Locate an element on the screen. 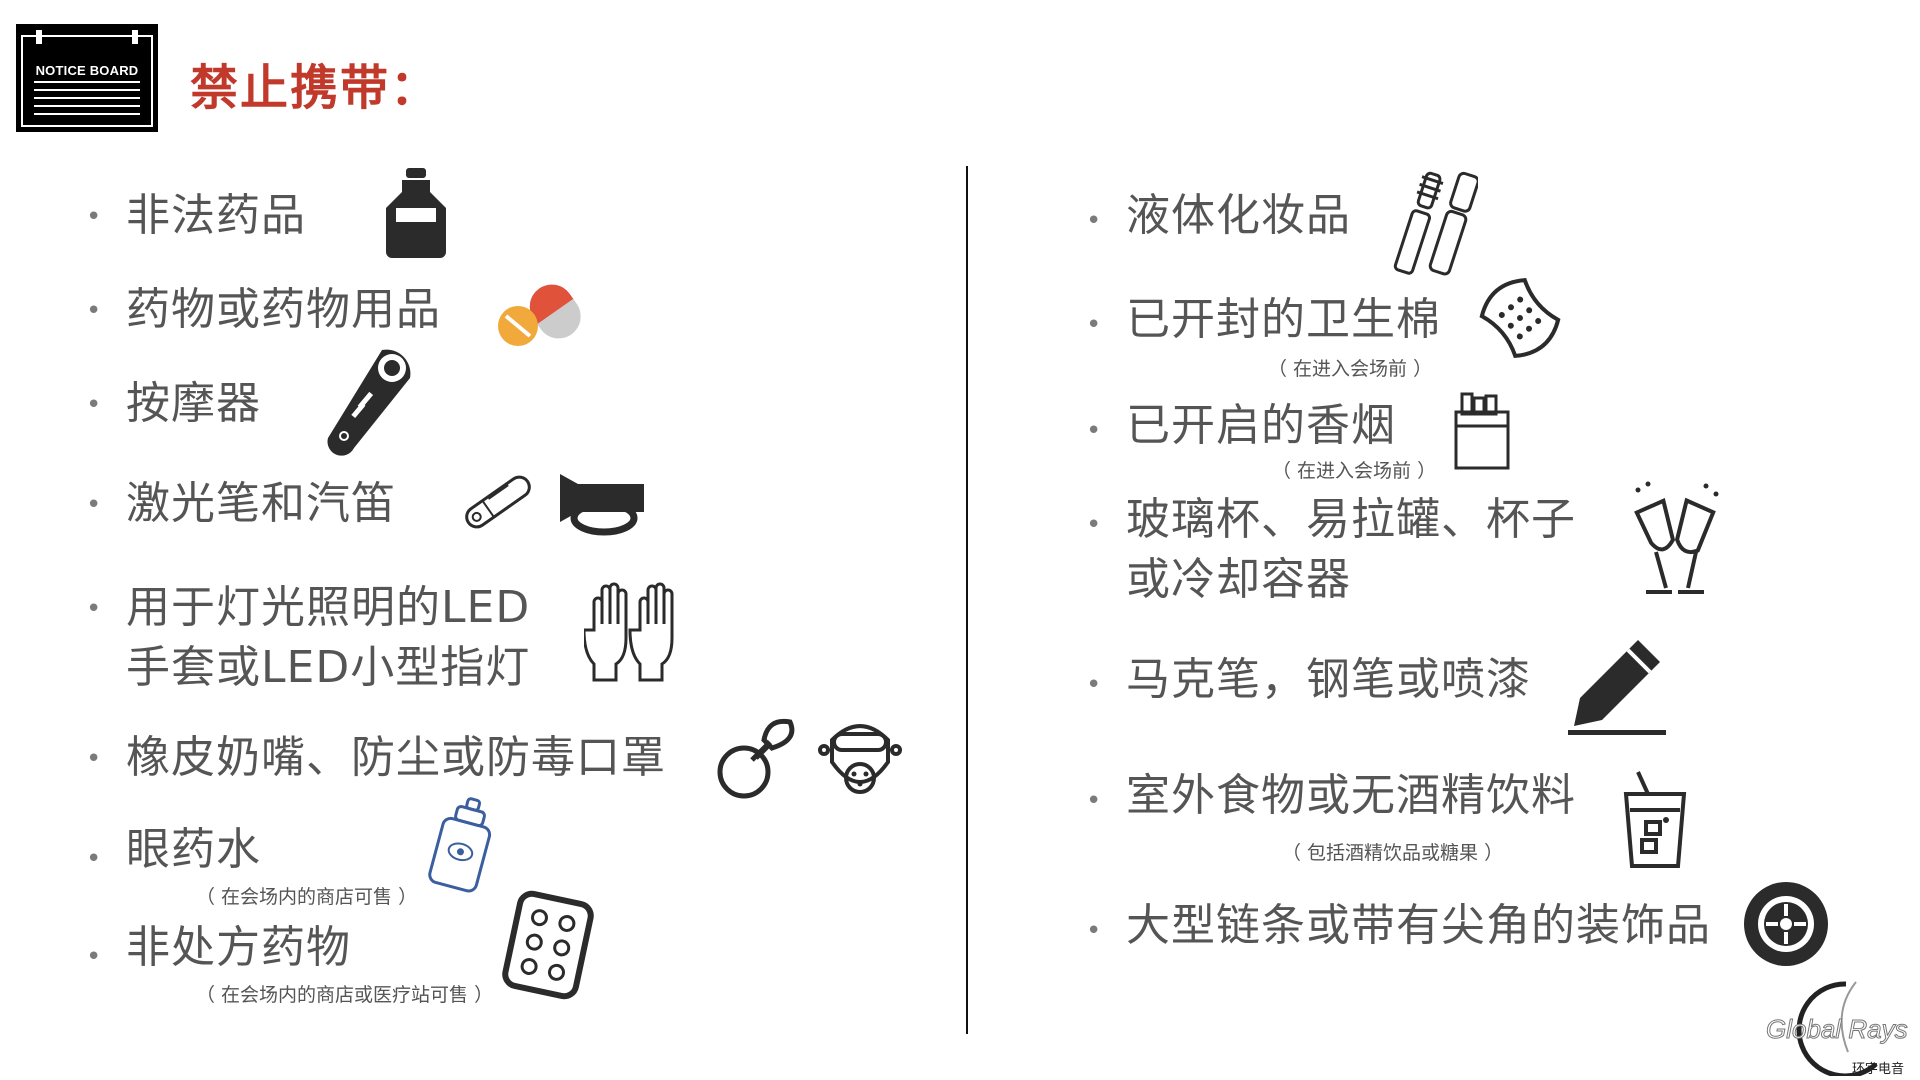 Image resolution: width=1920 pixels, height=1080 pixels. item-label: 橡皮奶嘴、防尘或防毒口罩 is located at coordinates (396, 757).